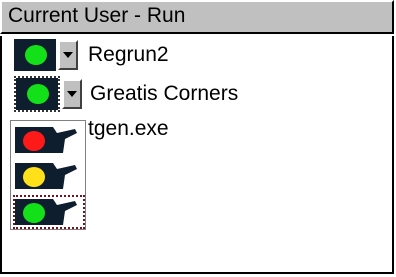 The image size is (396, 277). I want to click on red-light-icon, so click(46, 140).